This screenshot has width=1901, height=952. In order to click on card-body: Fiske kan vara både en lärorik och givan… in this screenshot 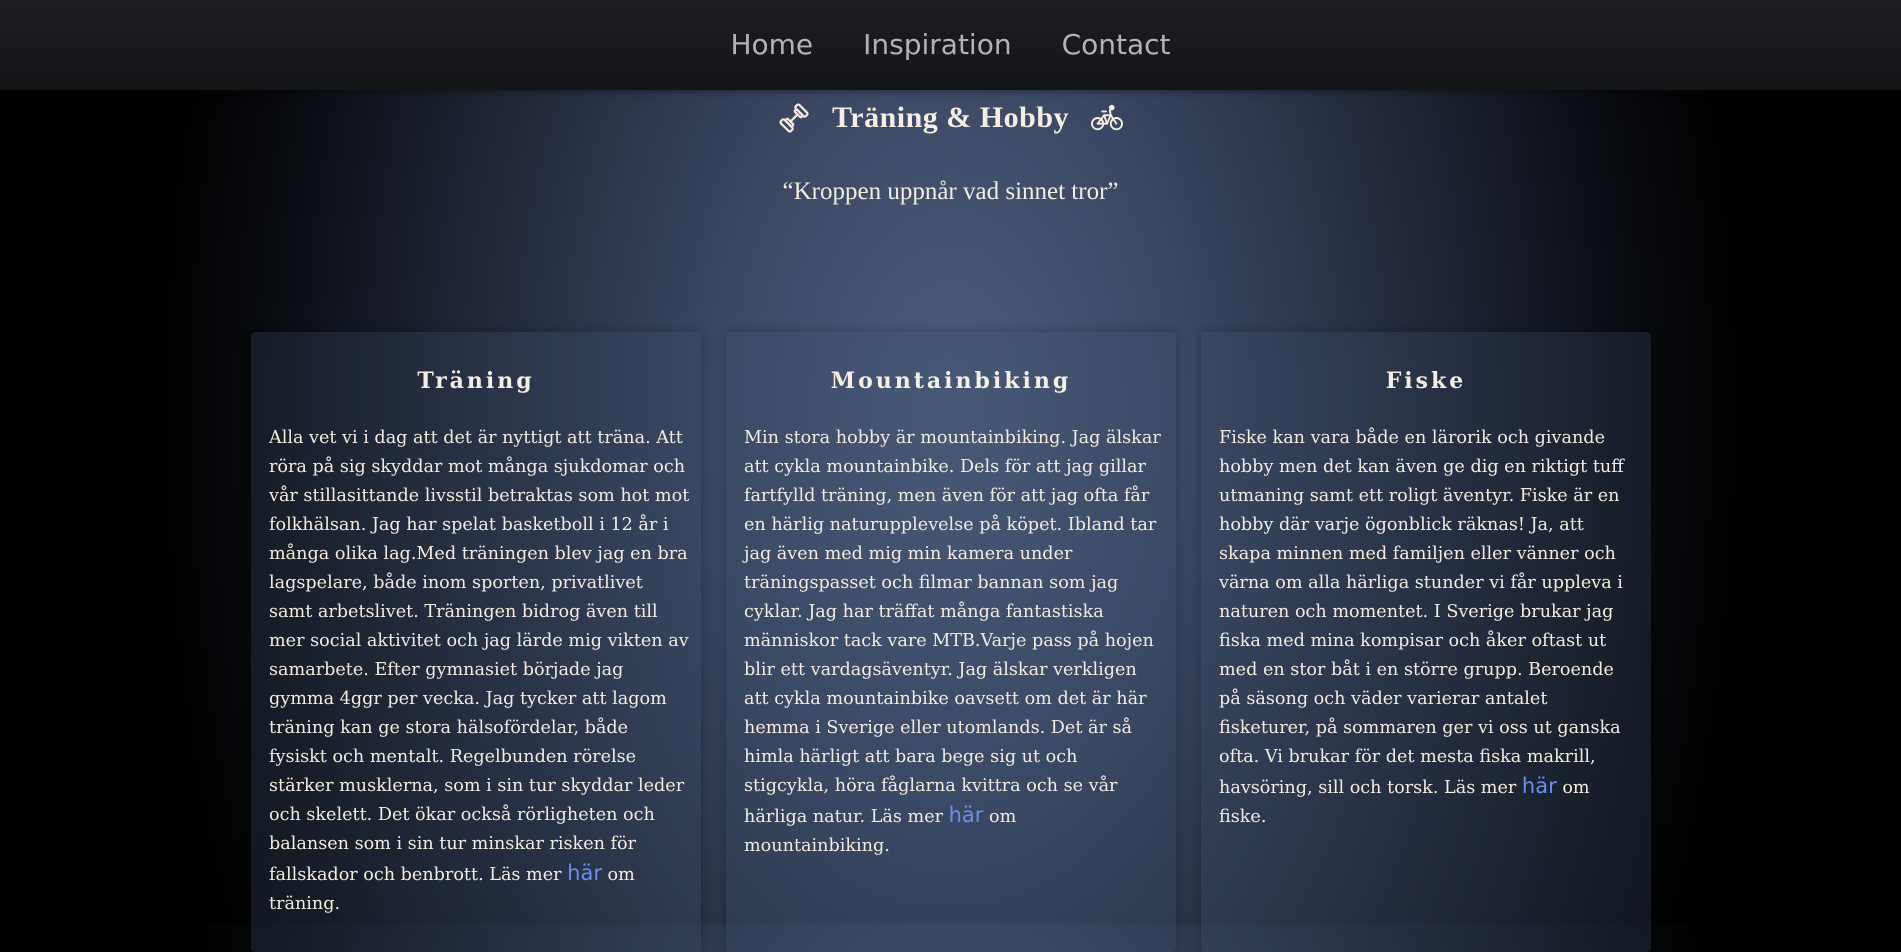, I will do `click(1421, 613)`.